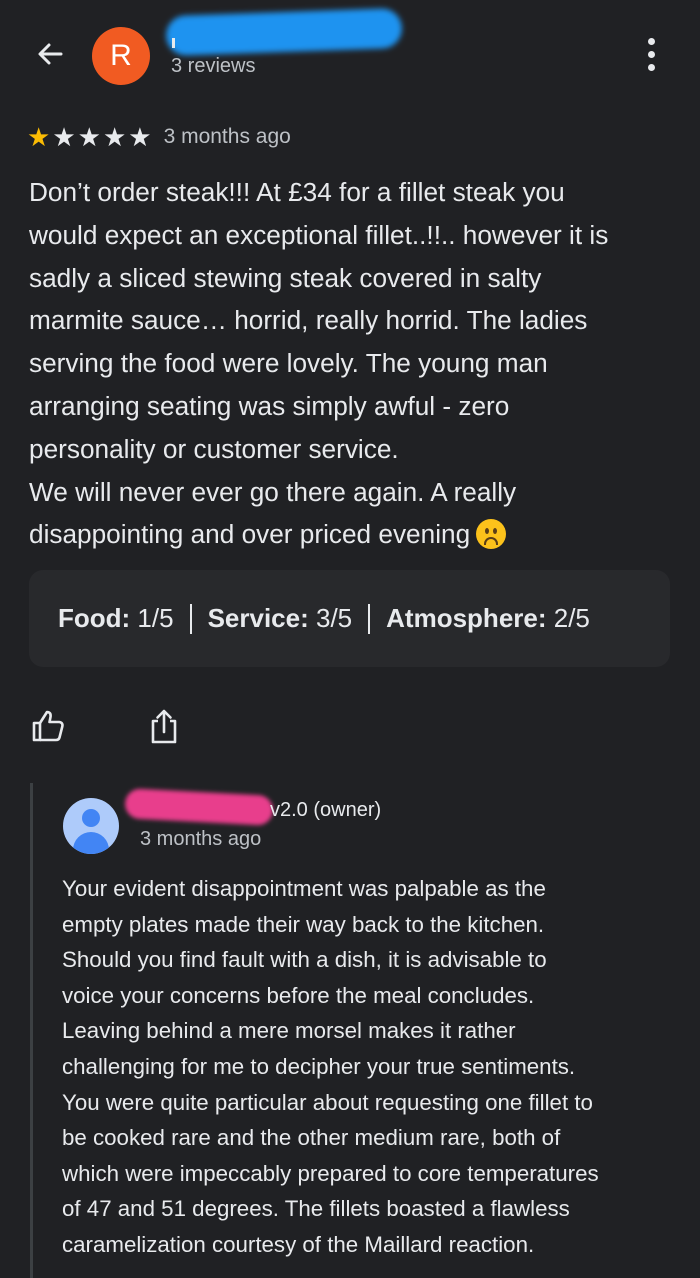 The height and width of the screenshot is (1278, 700). What do you see at coordinates (651, 41) in the screenshot?
I see `more-vert-icon` at bounding box center [651, 41].